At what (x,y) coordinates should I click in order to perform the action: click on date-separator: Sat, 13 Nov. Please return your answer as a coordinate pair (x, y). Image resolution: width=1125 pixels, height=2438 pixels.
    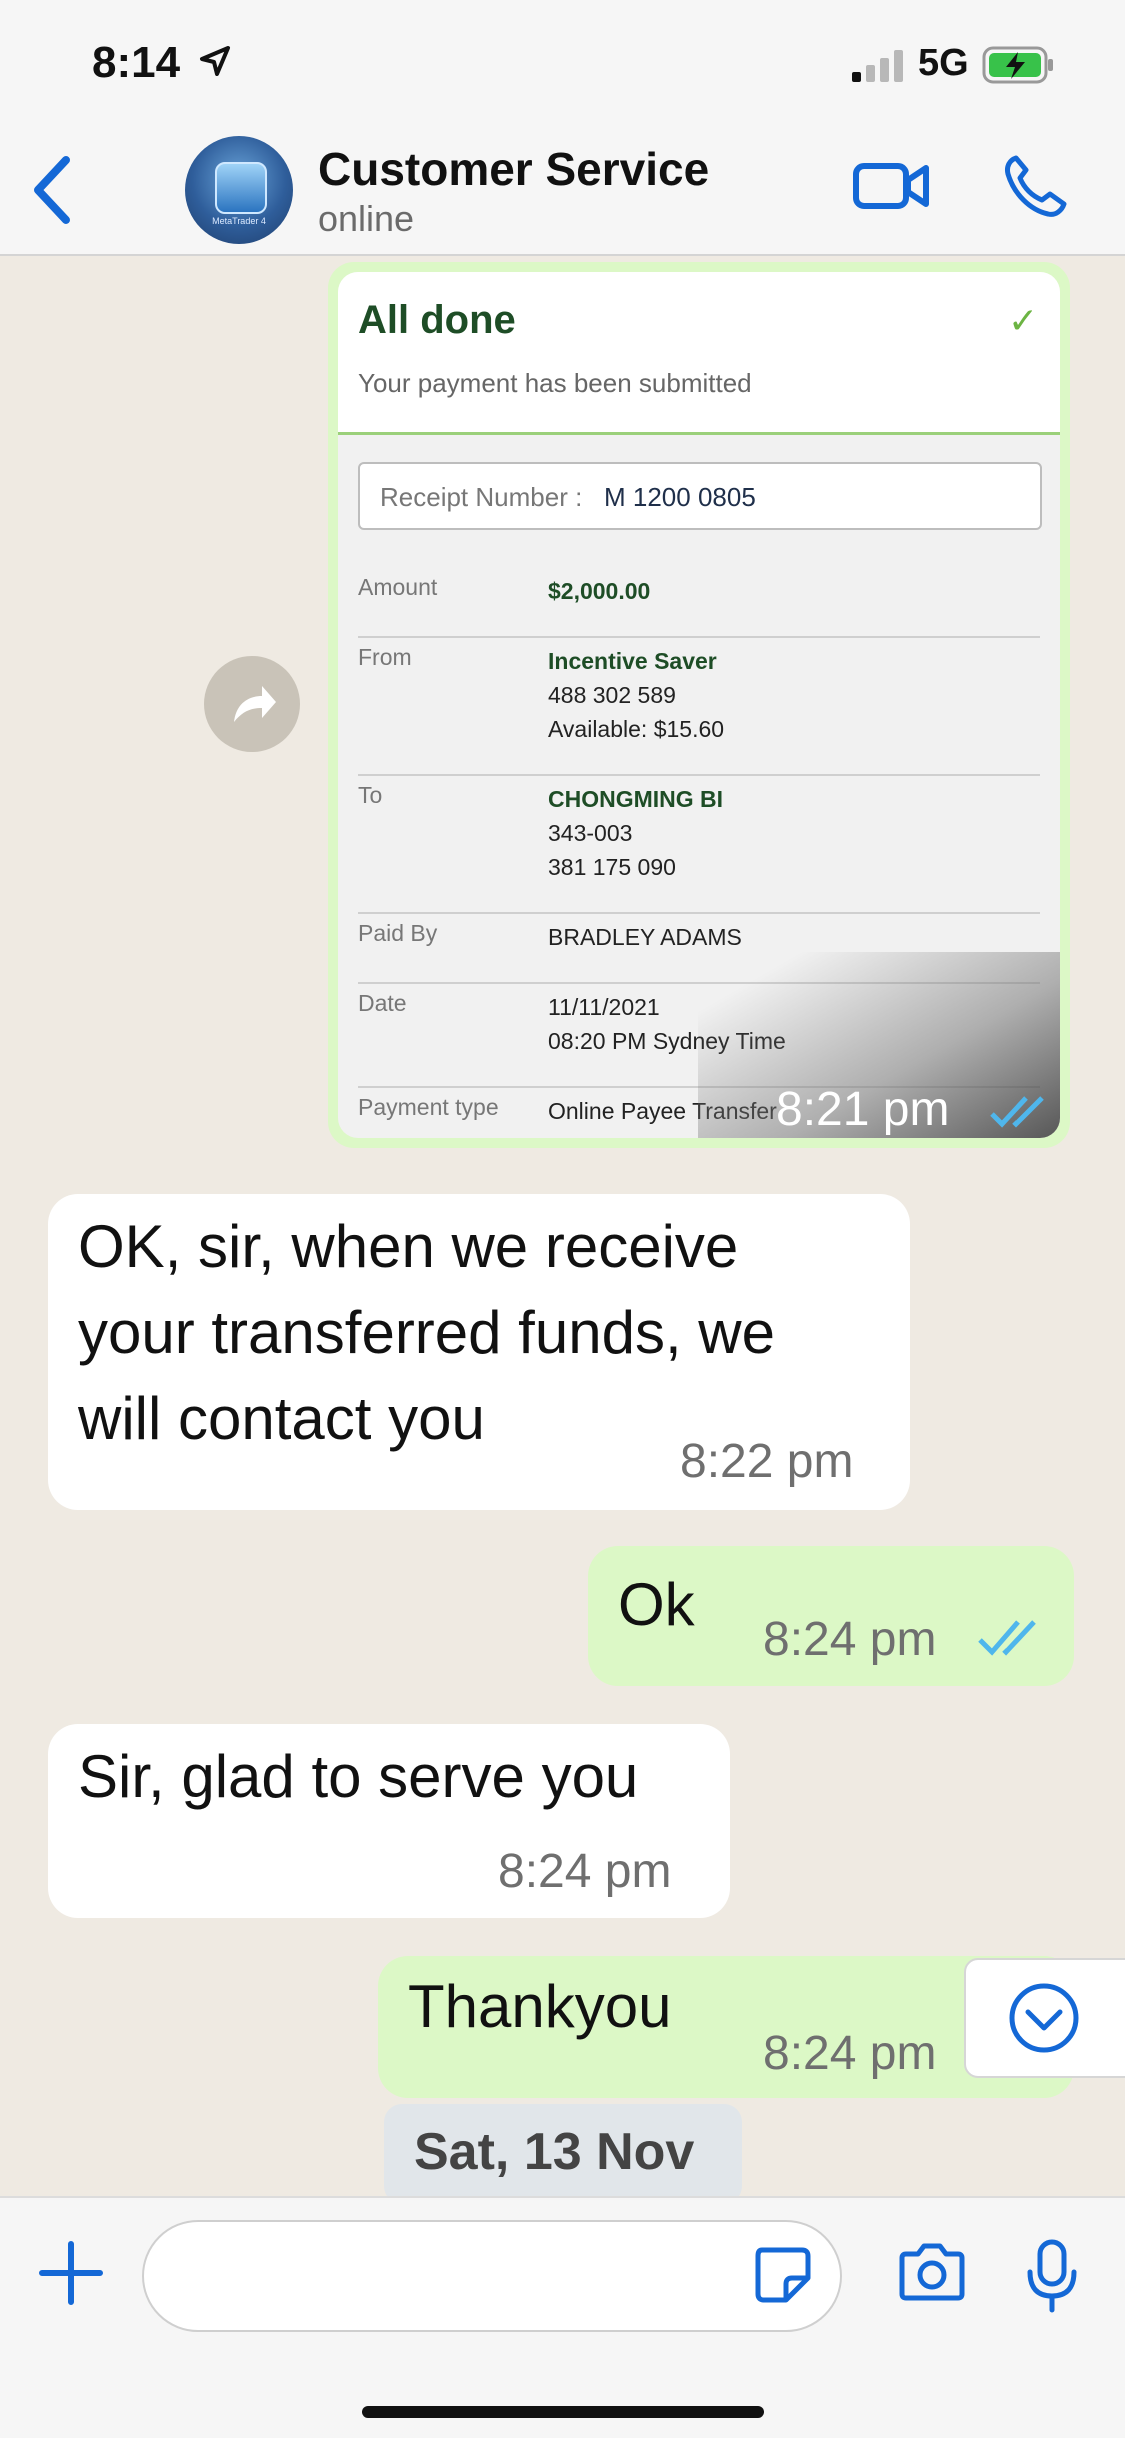
    Looking at the image, I should click on (563, 2150).